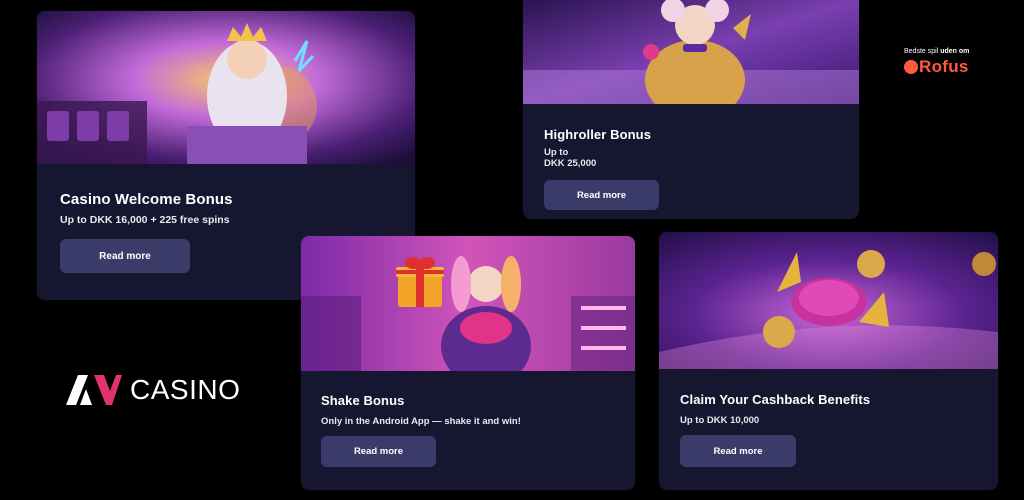 This screenshot has height=500, width=1024. What do you see at coordinates (468, 303) in the screenshot?
I see `harley-girl-gift-illustration` at bounding box center [468, 303].